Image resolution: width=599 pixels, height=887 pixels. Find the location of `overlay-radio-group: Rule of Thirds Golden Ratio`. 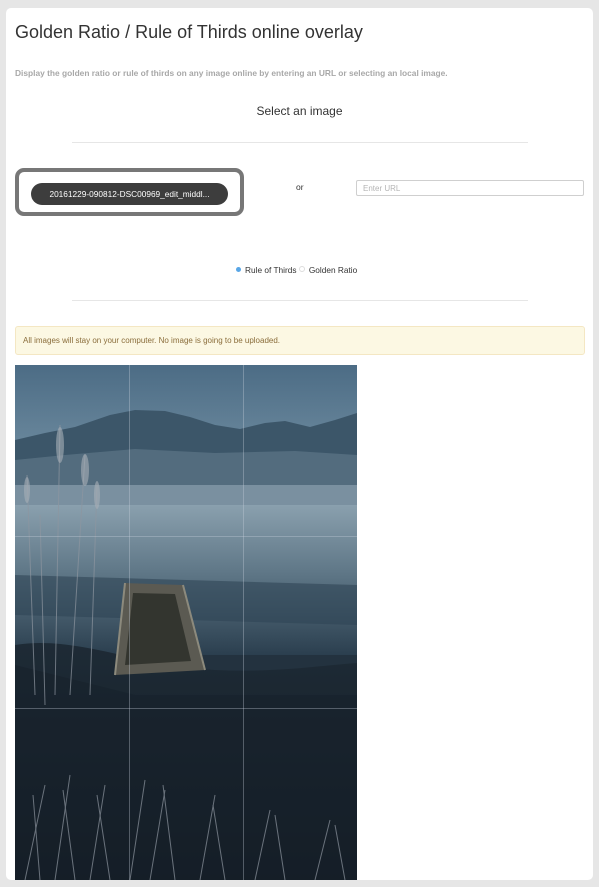

overlay-radio-group: Rule of Thirds Golden Ratio is located at coordinates (296, 269).